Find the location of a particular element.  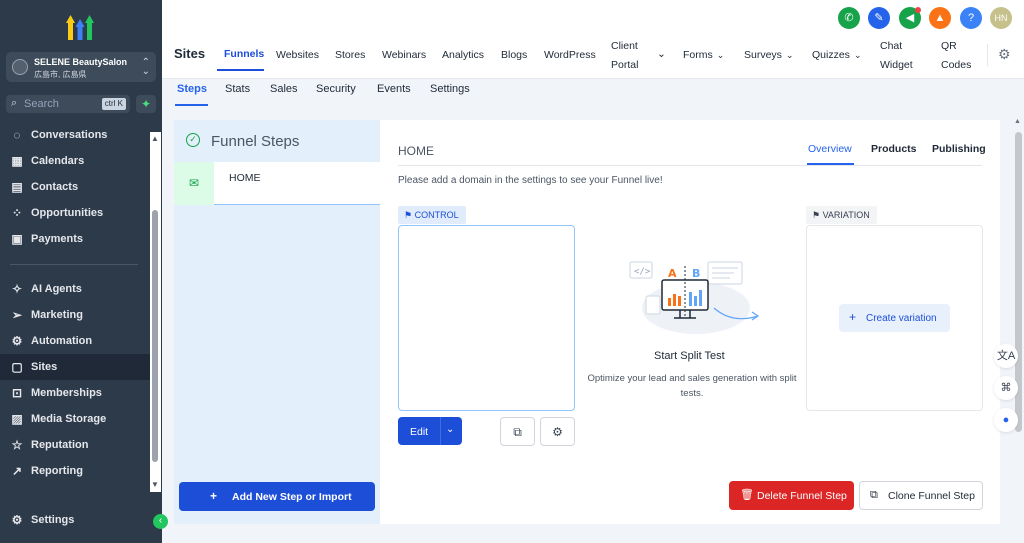

sidebar-item-calendars: ▦ Calendars is located at coordinates (75, 161).